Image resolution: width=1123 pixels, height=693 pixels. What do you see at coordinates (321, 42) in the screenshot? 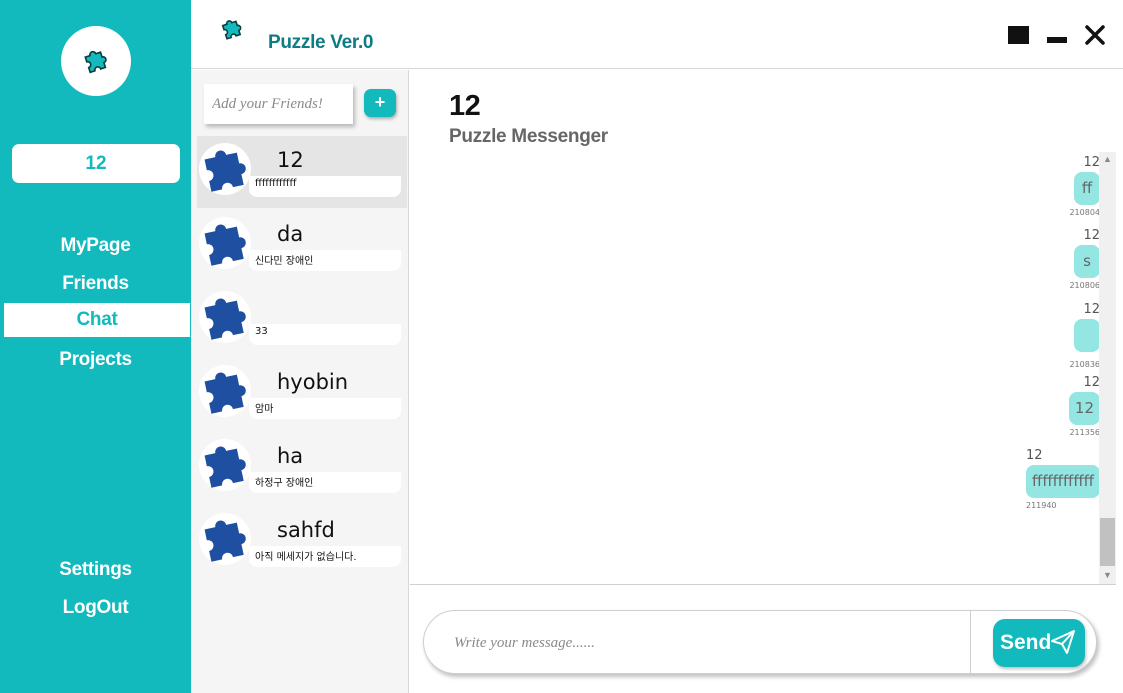
I see `app-title: Puzzle Ver.0` at bounding box center [321, 42].